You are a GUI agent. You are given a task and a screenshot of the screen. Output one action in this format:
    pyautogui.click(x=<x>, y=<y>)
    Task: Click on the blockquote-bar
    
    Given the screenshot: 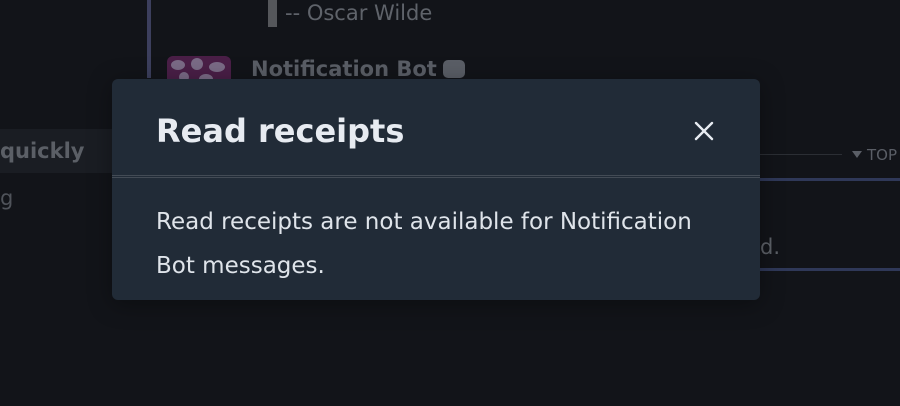 What is the action you would take?
    pyautogui.click(x=272, y=13)
    